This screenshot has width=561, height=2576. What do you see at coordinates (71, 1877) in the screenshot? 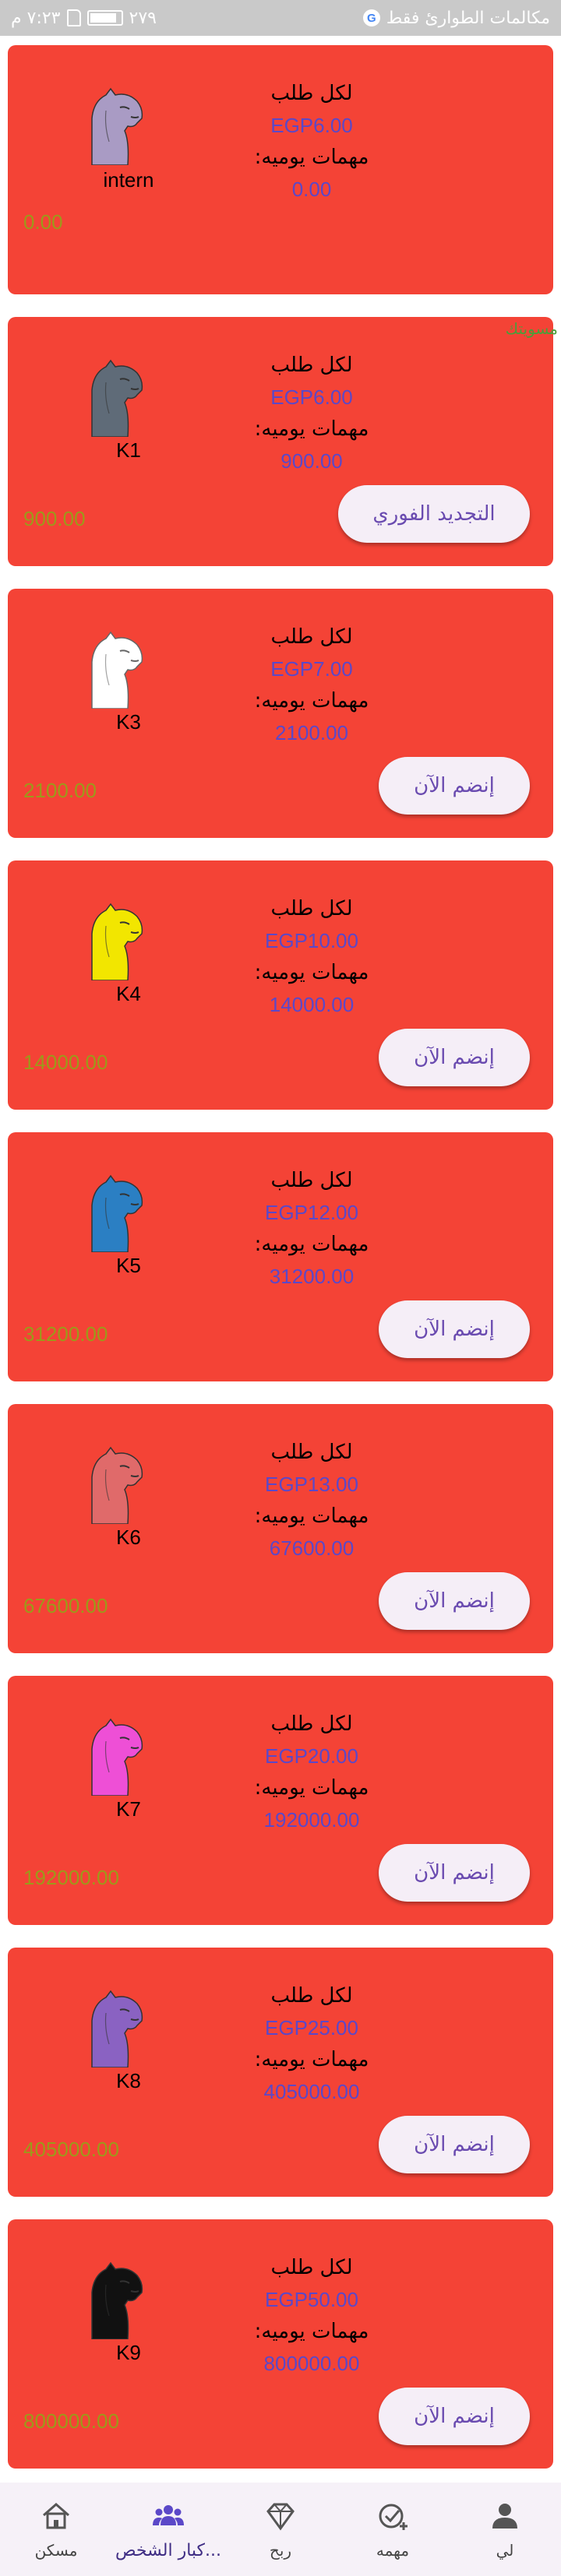
I see `level-total: 192000.00` at bounding box center [71, 1877].